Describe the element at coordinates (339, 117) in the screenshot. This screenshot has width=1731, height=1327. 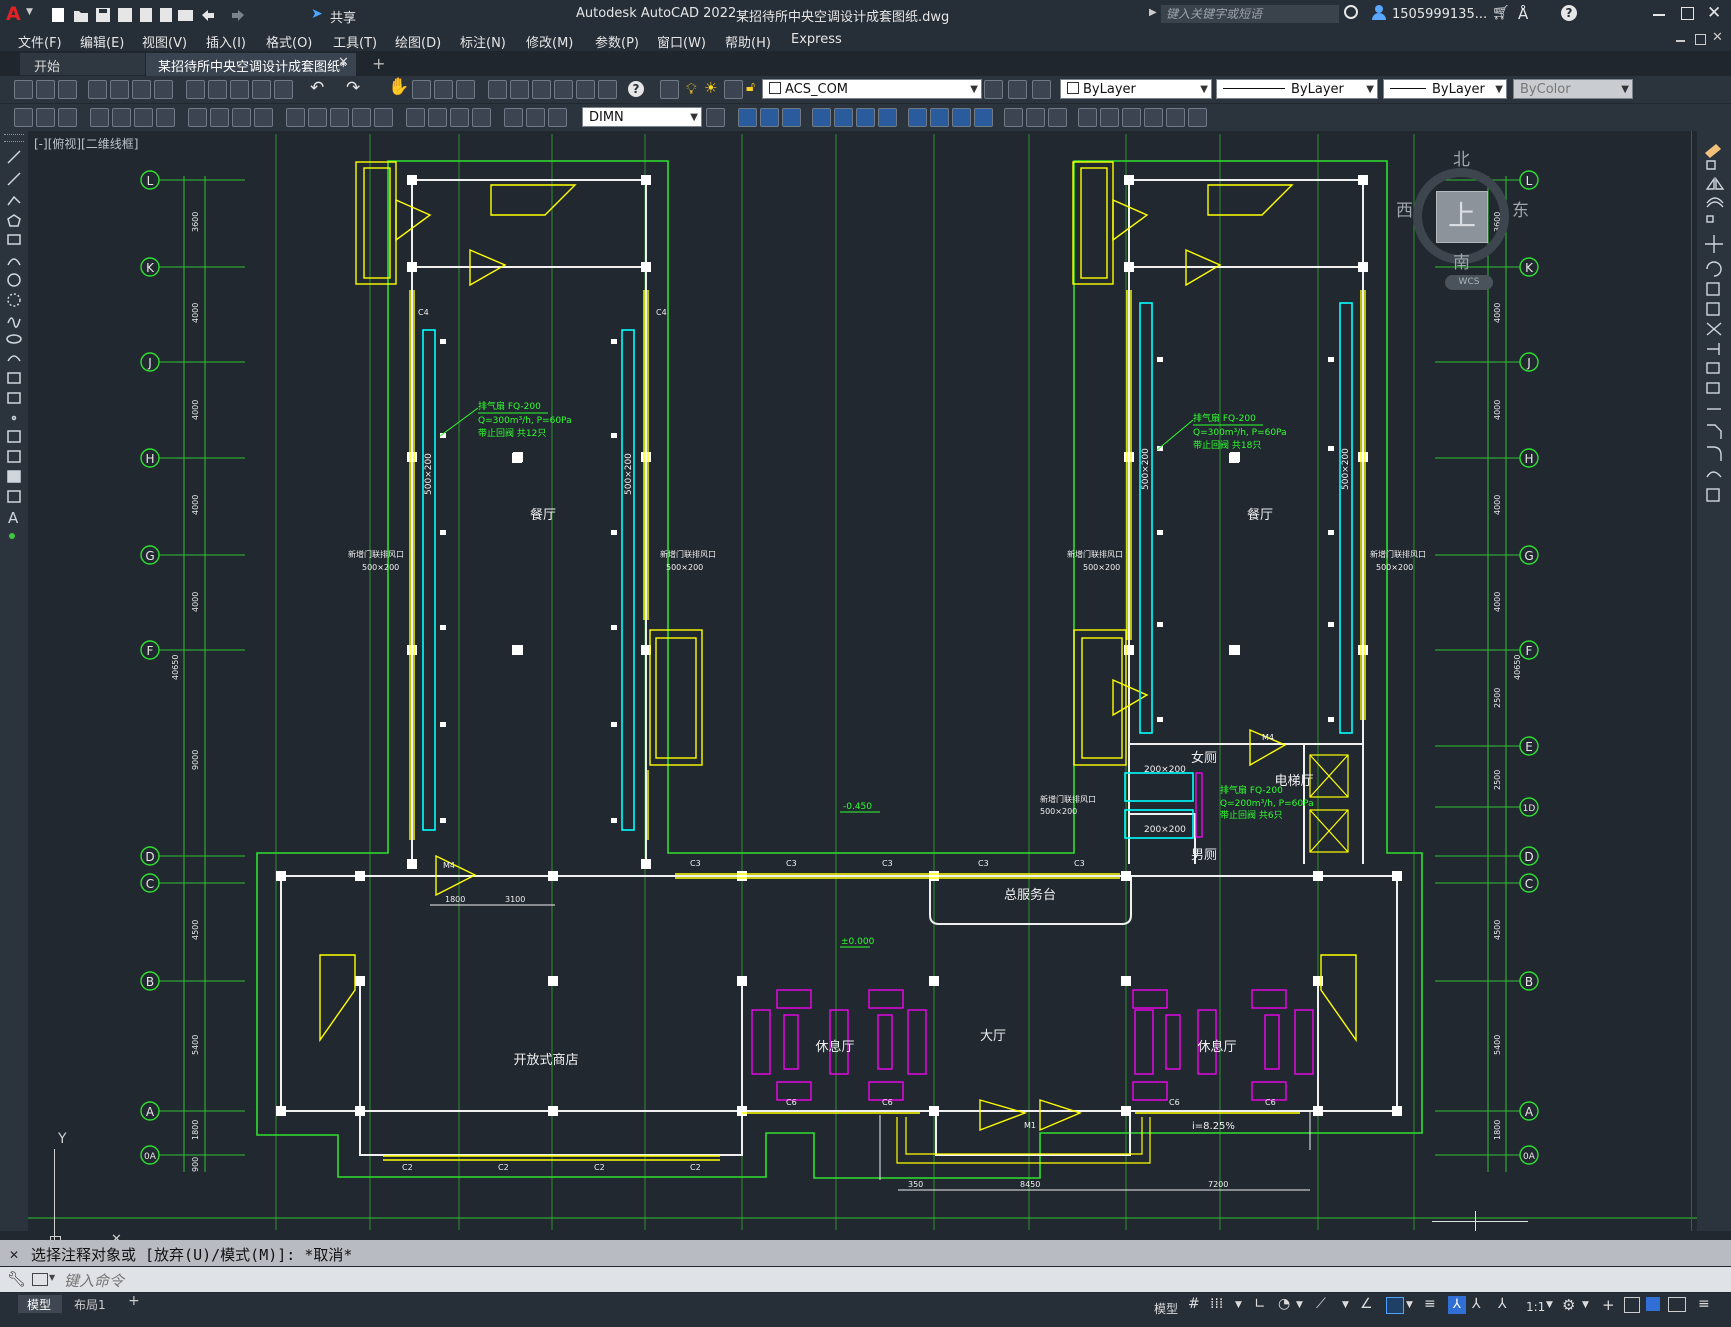
I see `dim-continue-icon` at that location.